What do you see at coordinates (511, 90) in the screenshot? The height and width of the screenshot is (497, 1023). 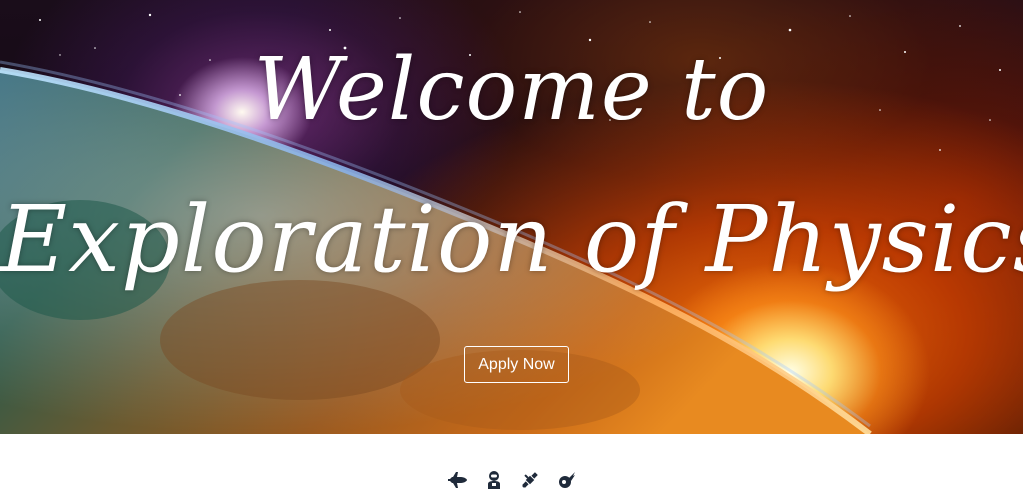 I see `hero-title-line1: Welcome to` at bounding box center [511, 90].